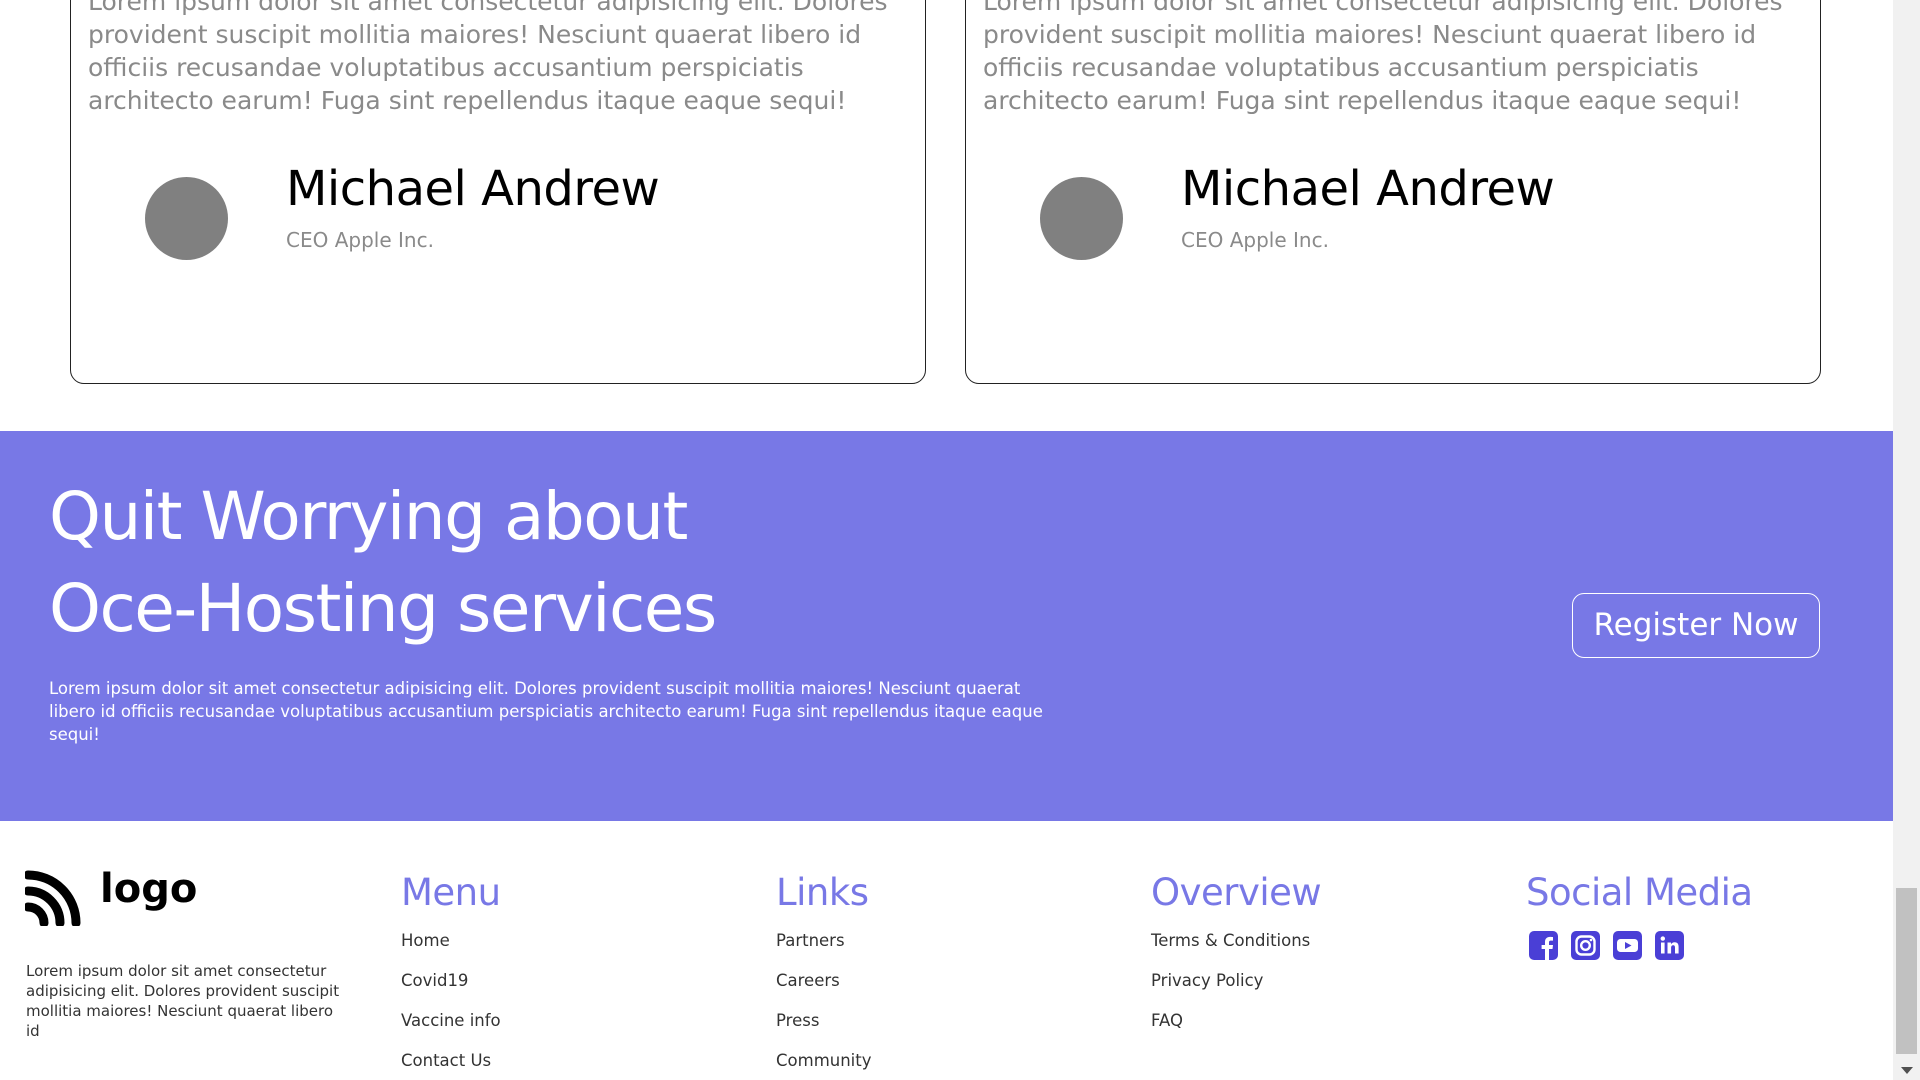 The height and width of the screenshot is (1080, 1920). Describe the element at coordinates (1627, 945) in the screenshot. I see `youtube-icon` at that location.